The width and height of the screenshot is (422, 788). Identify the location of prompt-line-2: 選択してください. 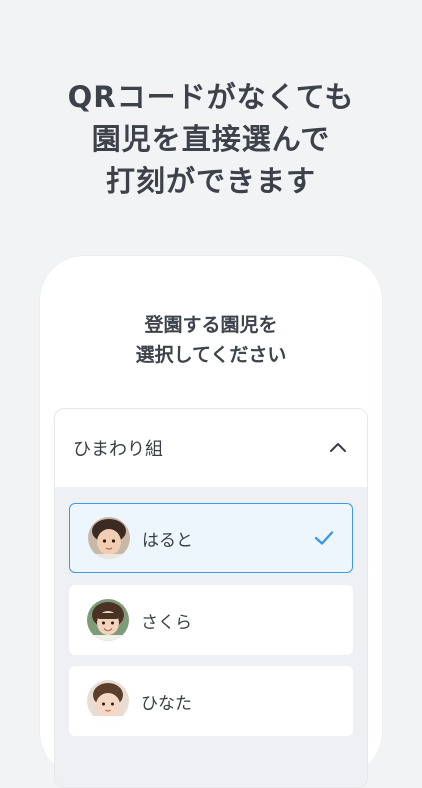
(211, 355).